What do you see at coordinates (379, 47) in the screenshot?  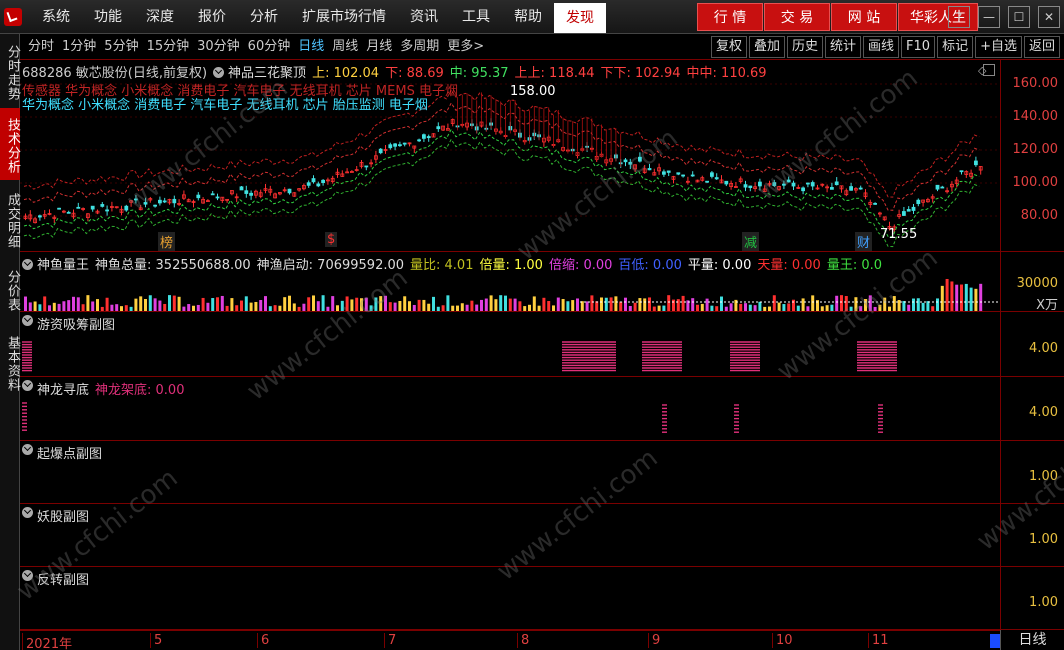 I see `period-tab: 月线` at bounding box center [379, 47].